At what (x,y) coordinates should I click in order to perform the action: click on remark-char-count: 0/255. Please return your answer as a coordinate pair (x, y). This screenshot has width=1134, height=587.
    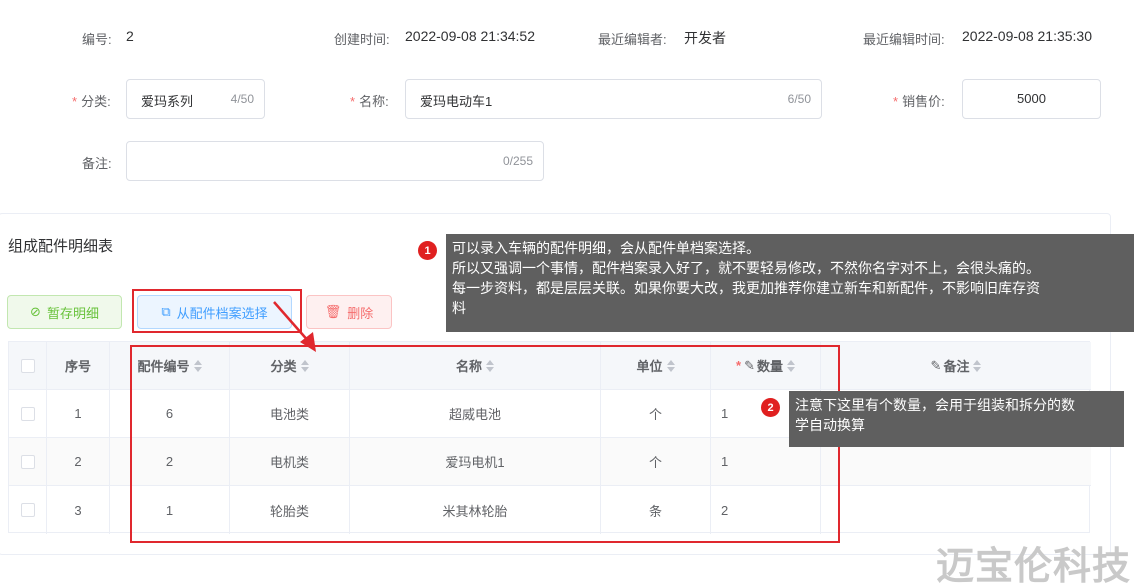
    Looking at the image, I should click on (517, 161).